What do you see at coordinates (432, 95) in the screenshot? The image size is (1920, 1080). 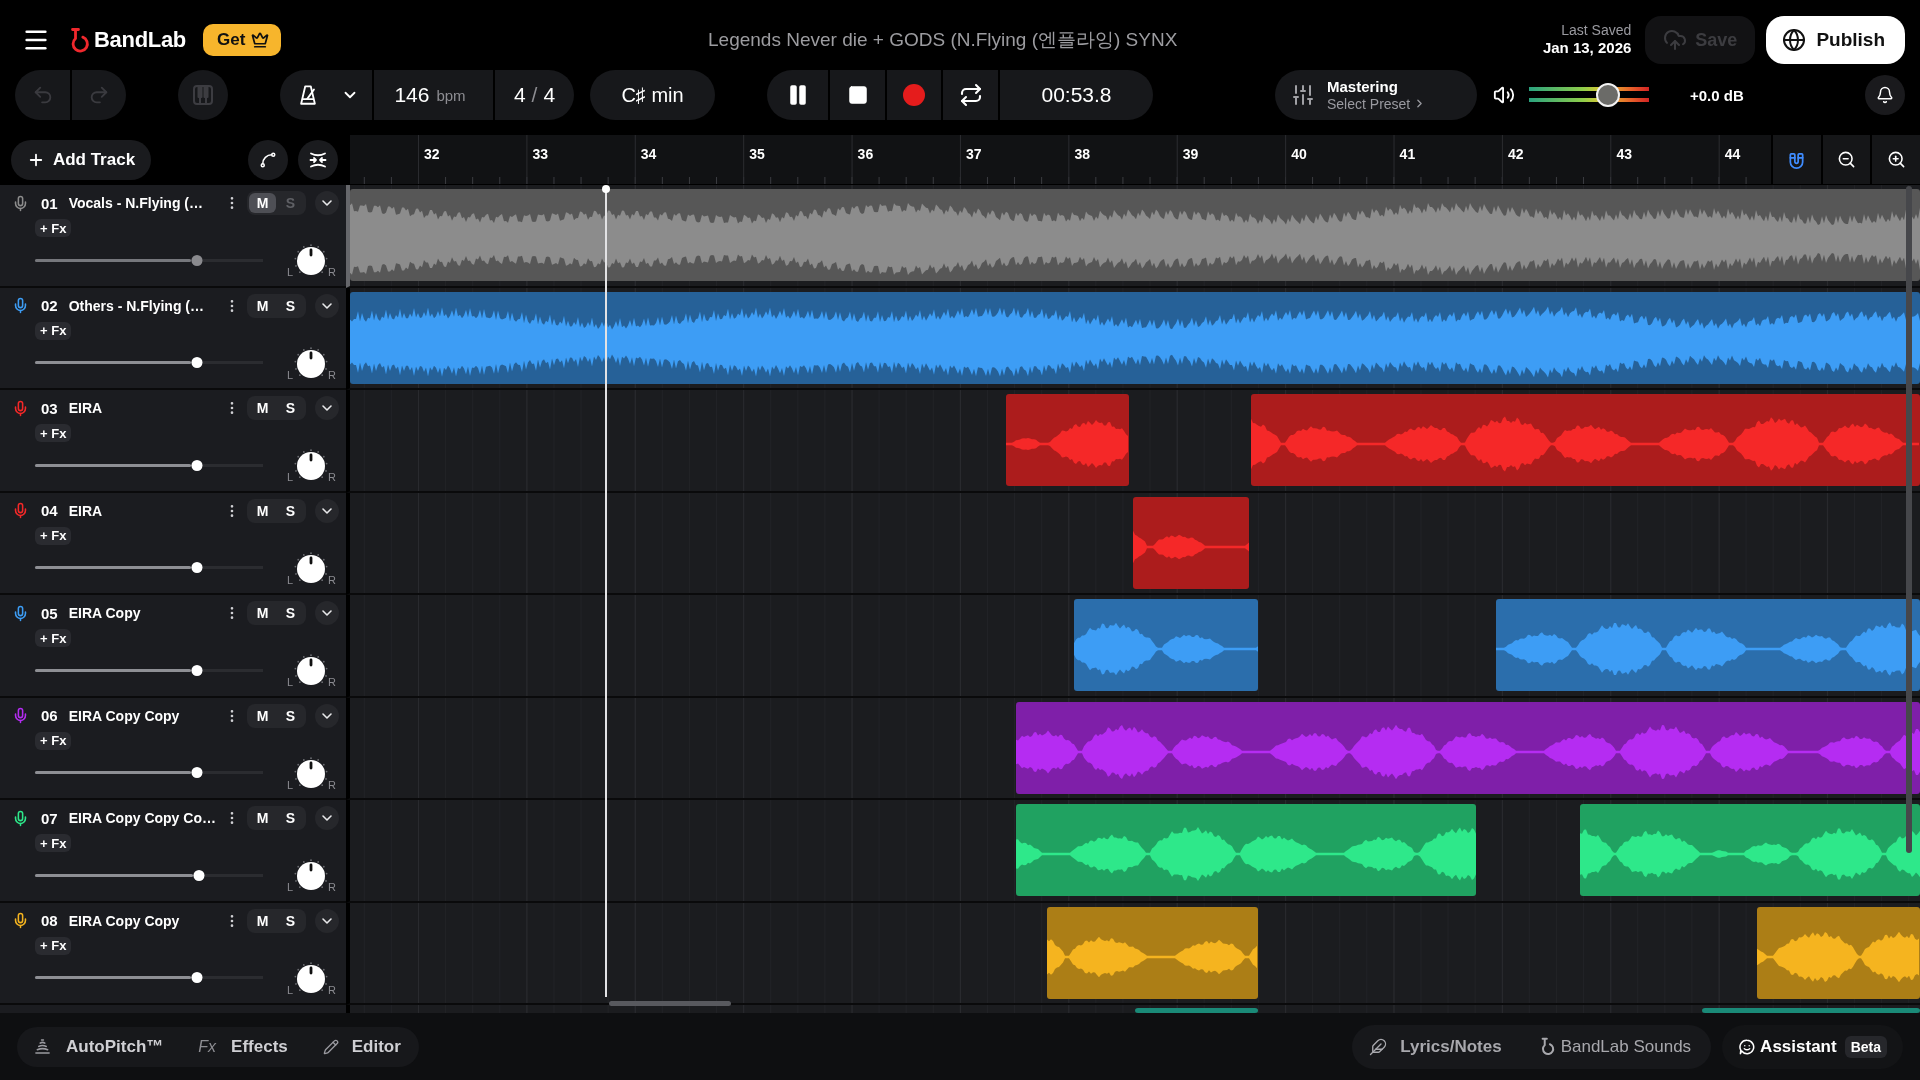 I see `tempo-button: 146 bpm` at bounding box center [432, 95].